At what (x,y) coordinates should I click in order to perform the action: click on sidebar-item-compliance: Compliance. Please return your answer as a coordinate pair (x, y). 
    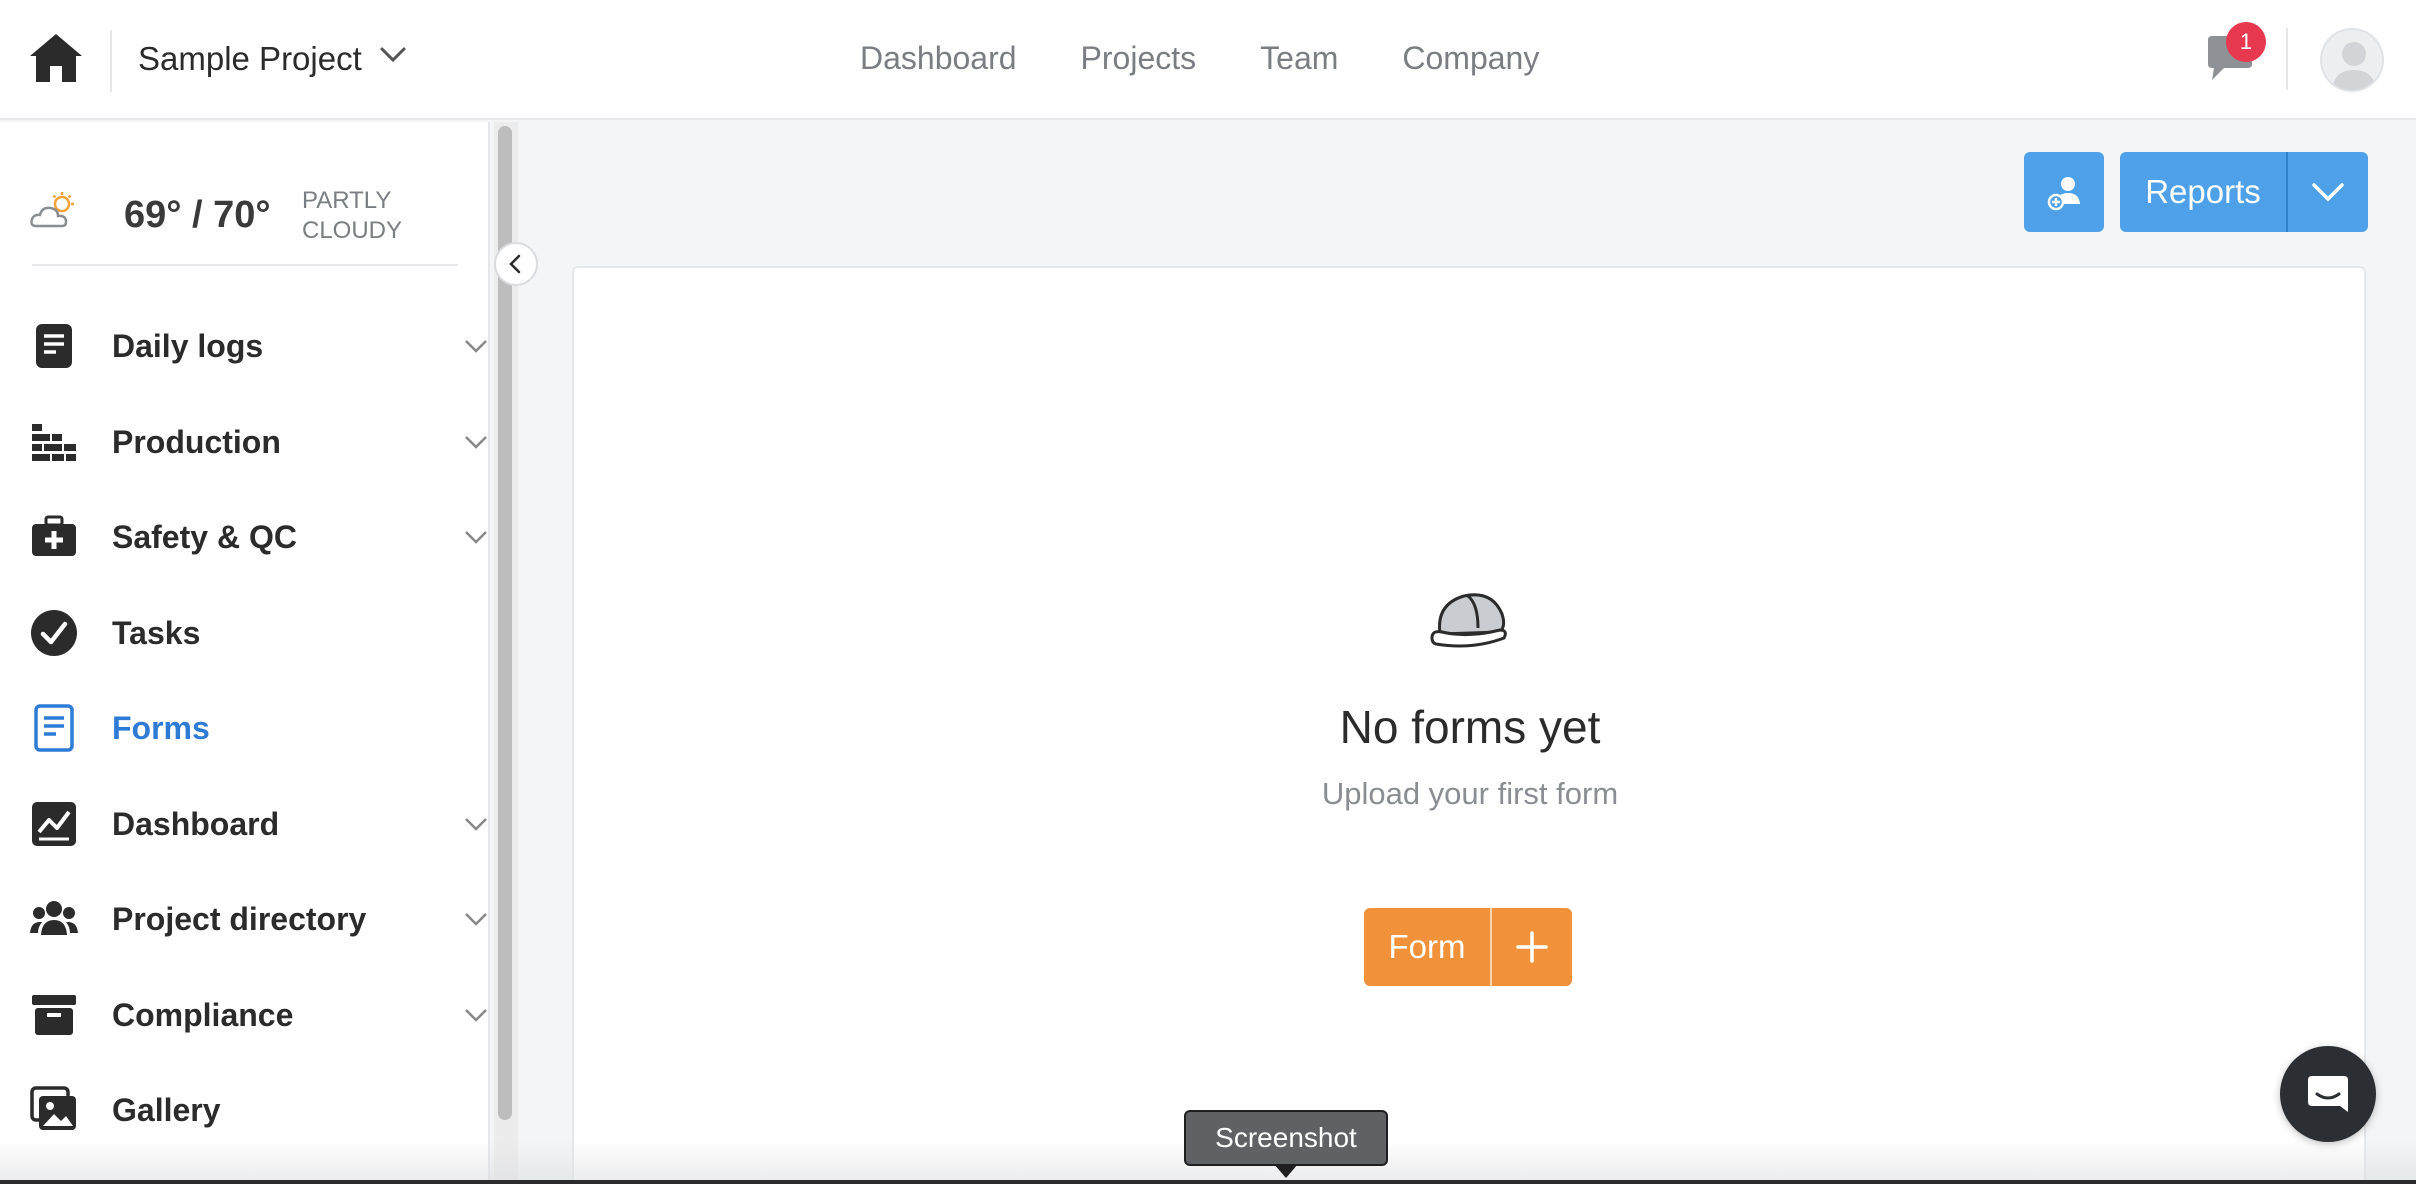
    Looking at the image, I should click on (244, 1013).